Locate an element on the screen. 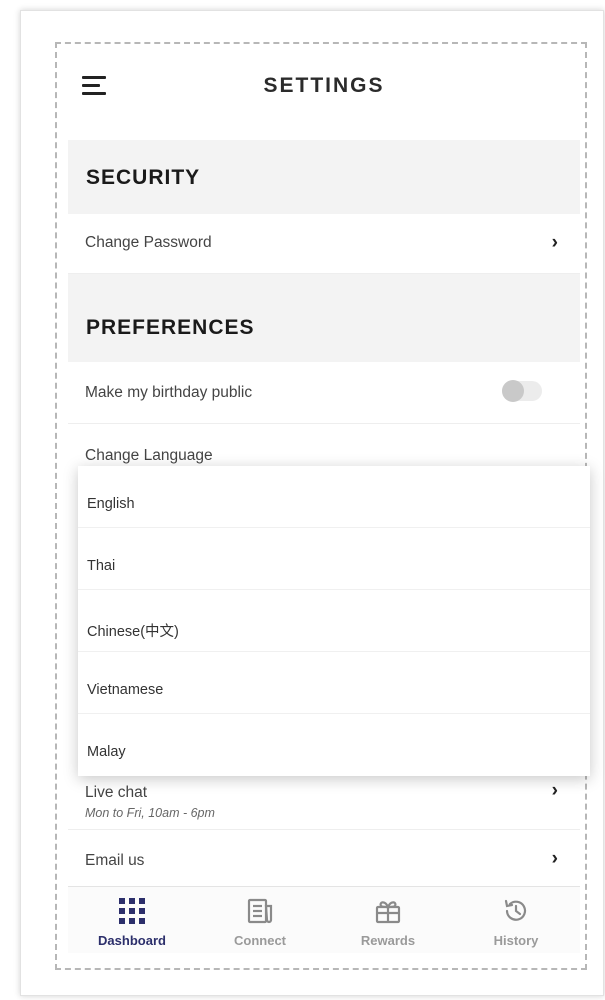 This screenshot has width=605, height=1000. tab-history: History is located at coordinates (516, 920).